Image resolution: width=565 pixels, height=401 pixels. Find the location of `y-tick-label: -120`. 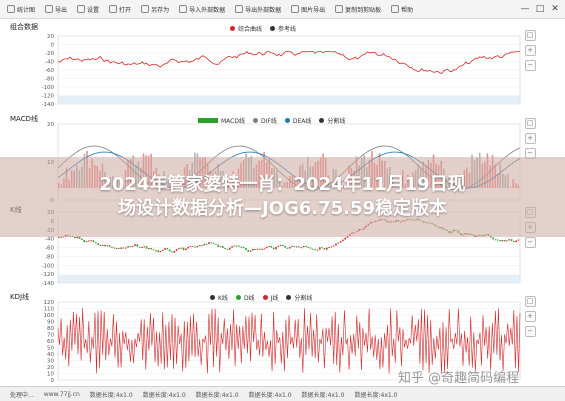

y-tick-label: -120 is located at coordinates (48, 275).